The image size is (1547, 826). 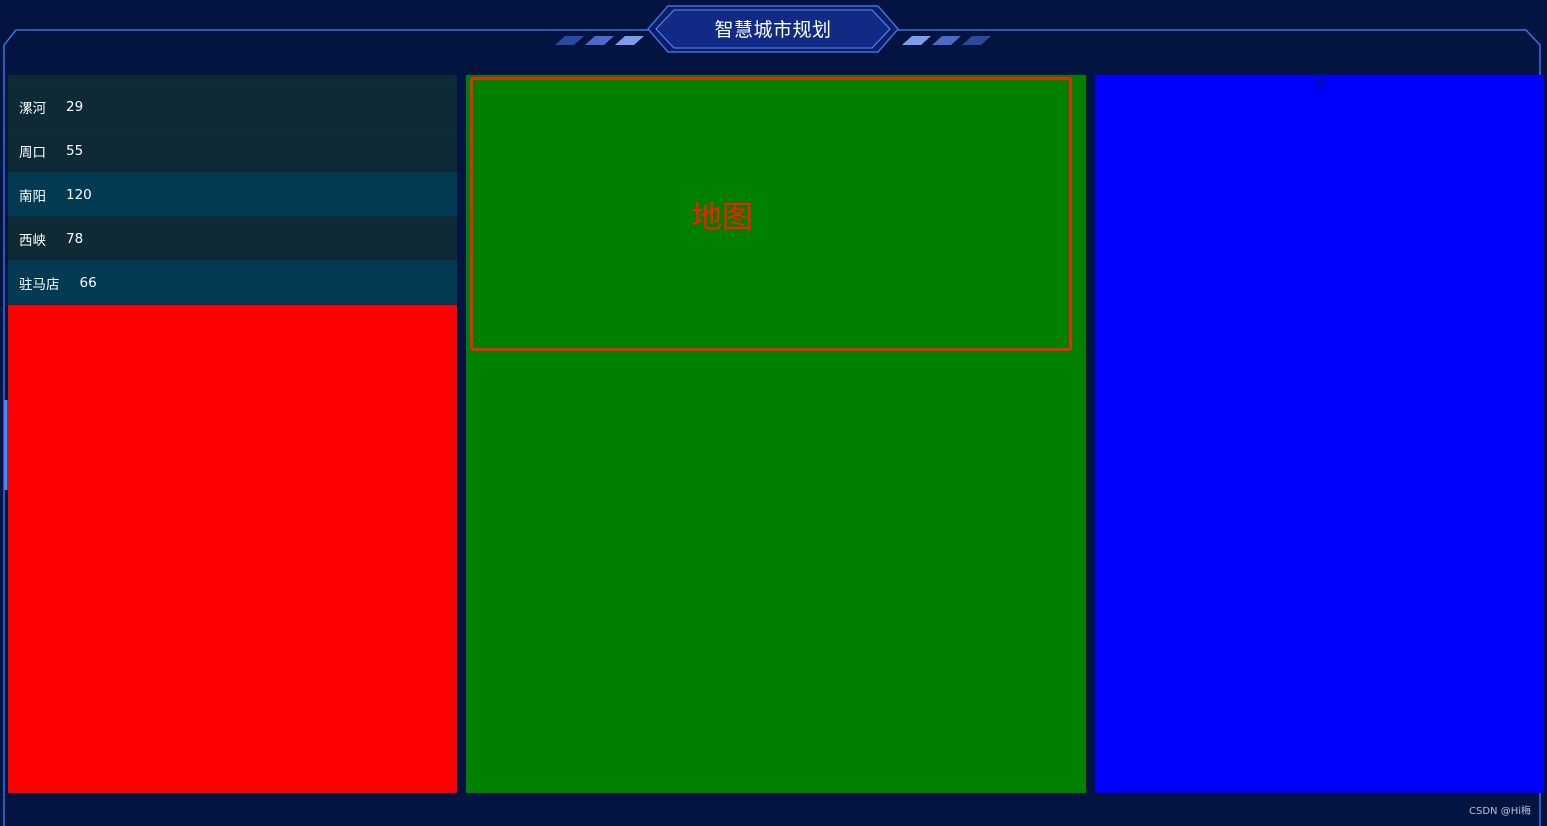 I want to click on list-item-value: 29, so click(x=75, y=106).